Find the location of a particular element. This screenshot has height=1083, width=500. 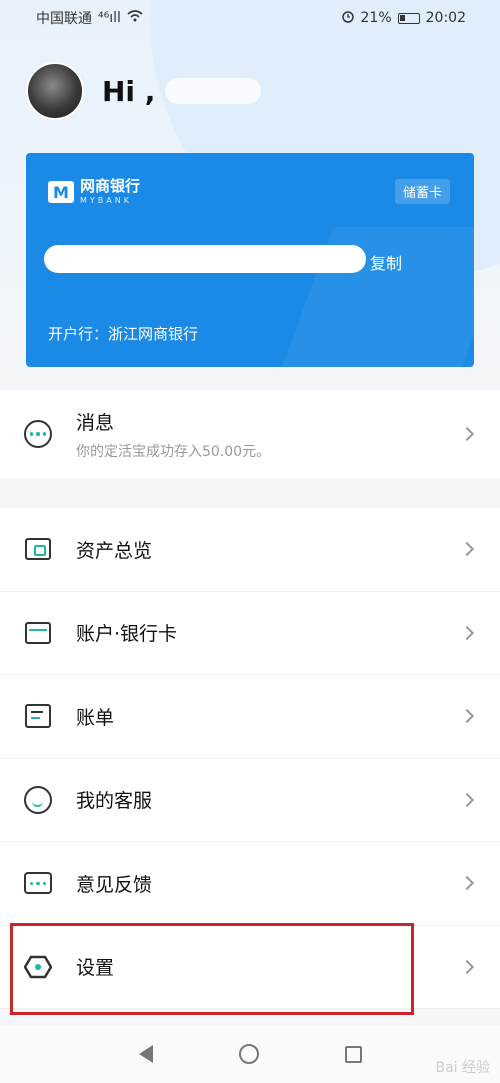

menu-item-feedback: 意见反馈 is located at coordinates (250, 884).